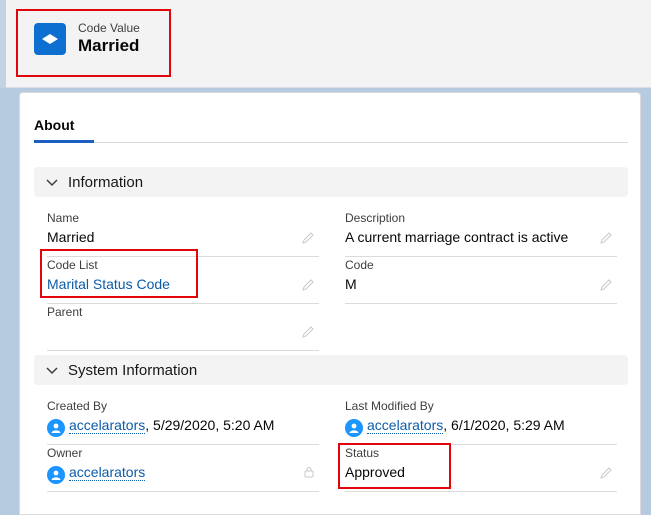 This screenshot has height=515, width=651. Describe the element at coordinates (133, 370) in the screenshot. I see `section-system-information-title: System Information` at that location.